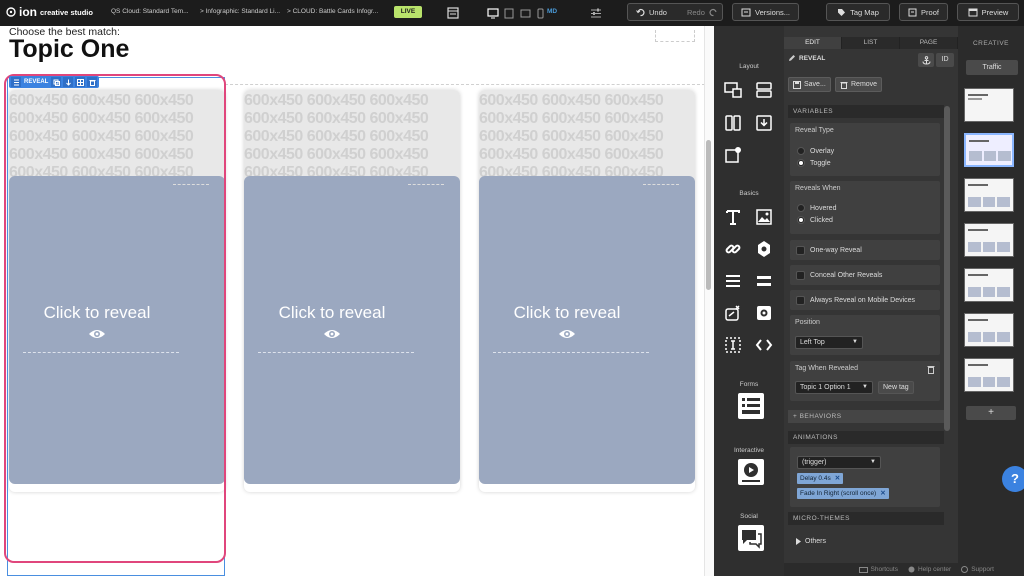 The image size is (1024, 576). I want to click on image-tool-icon, so click(764, 217).